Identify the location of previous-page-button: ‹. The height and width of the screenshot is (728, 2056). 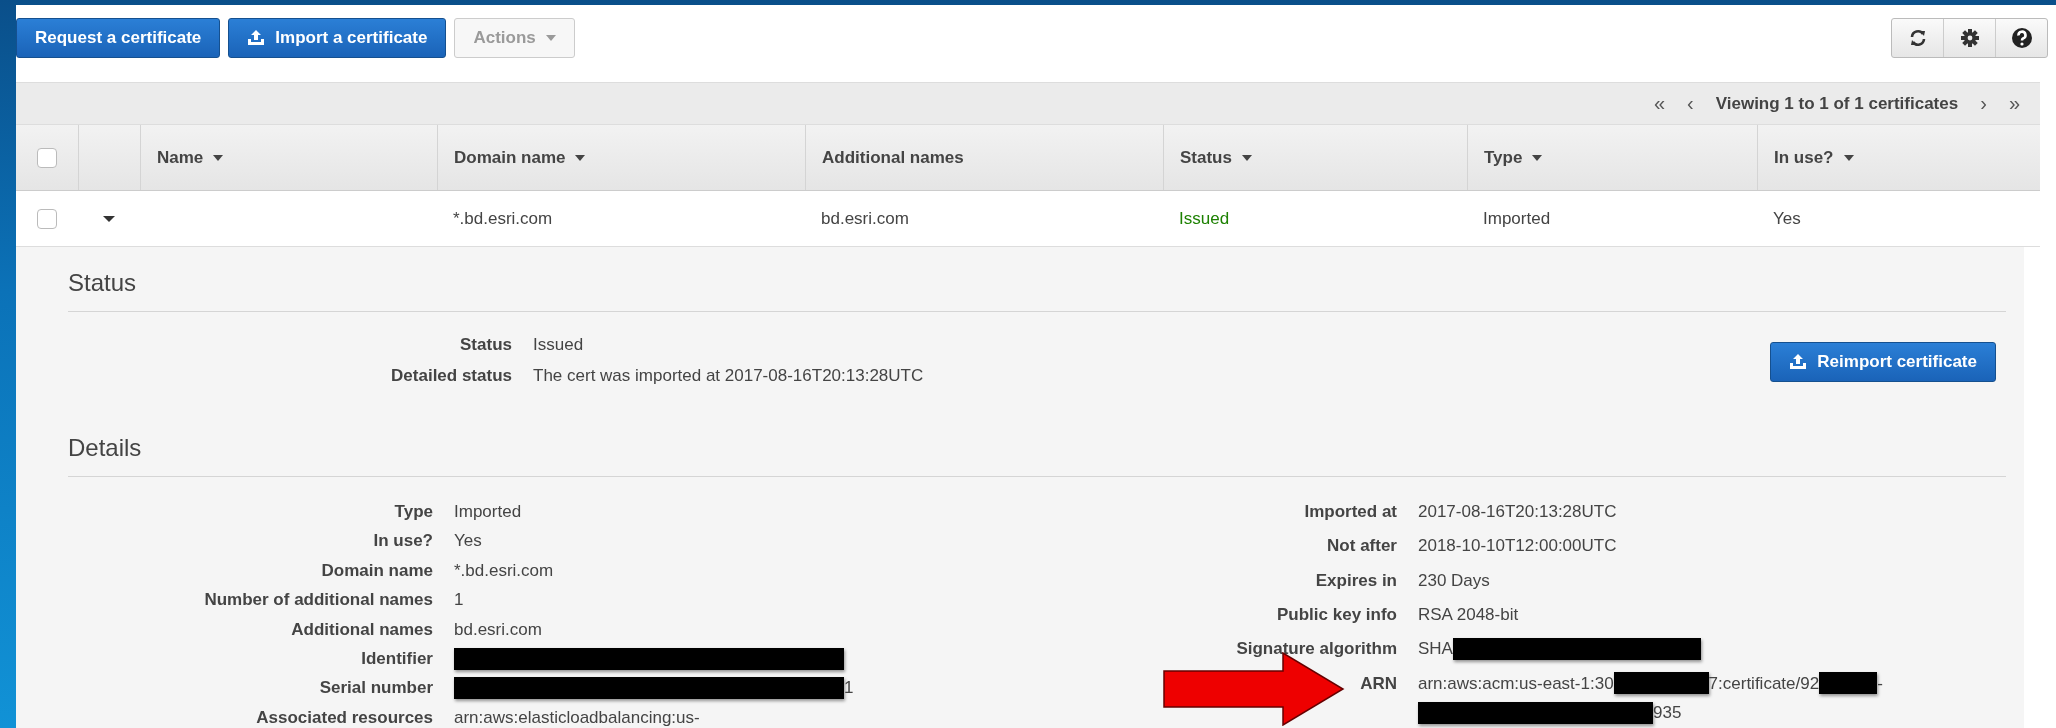
(1690, 103).